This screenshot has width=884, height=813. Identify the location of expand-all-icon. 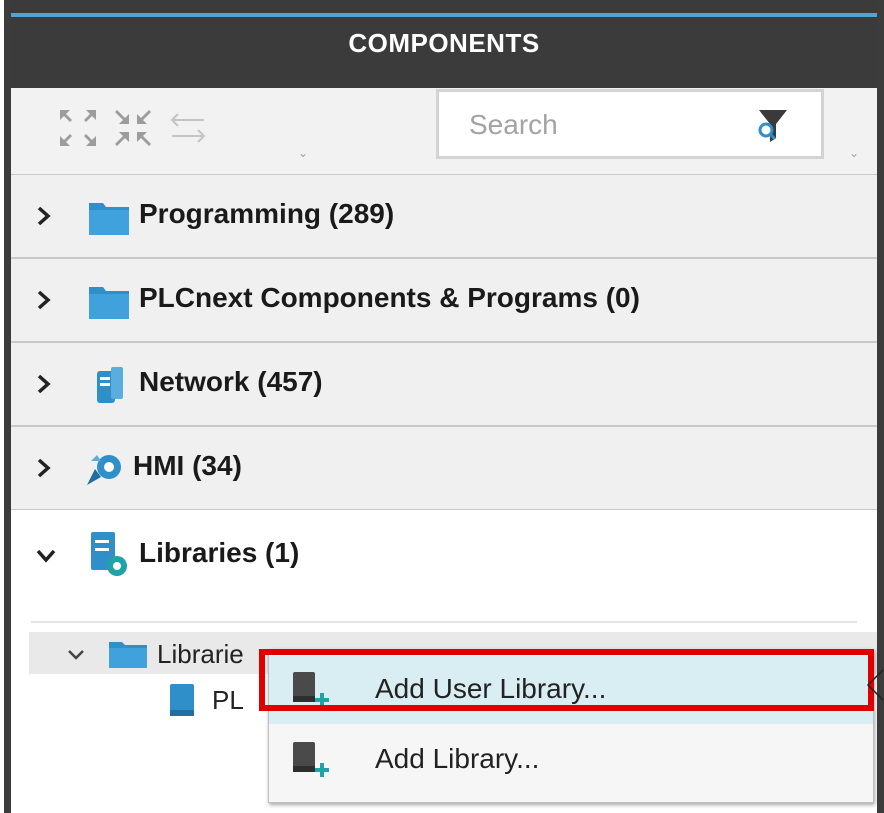
(78, 128).